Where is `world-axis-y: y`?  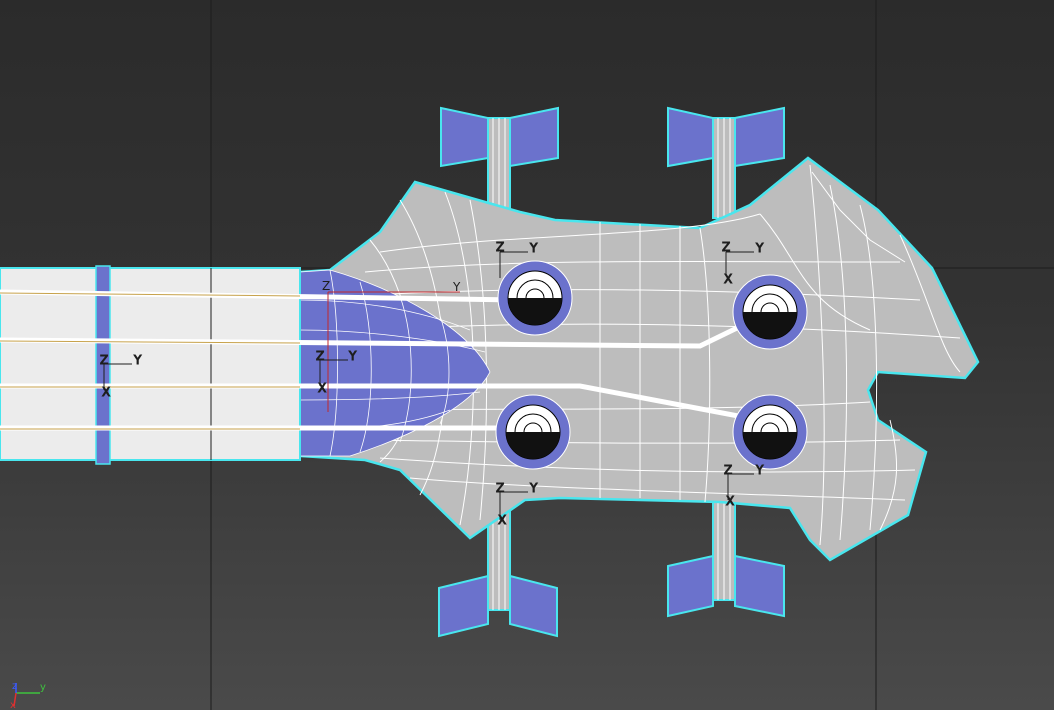 world-axis-y: y is located at coordinates (43, 687).